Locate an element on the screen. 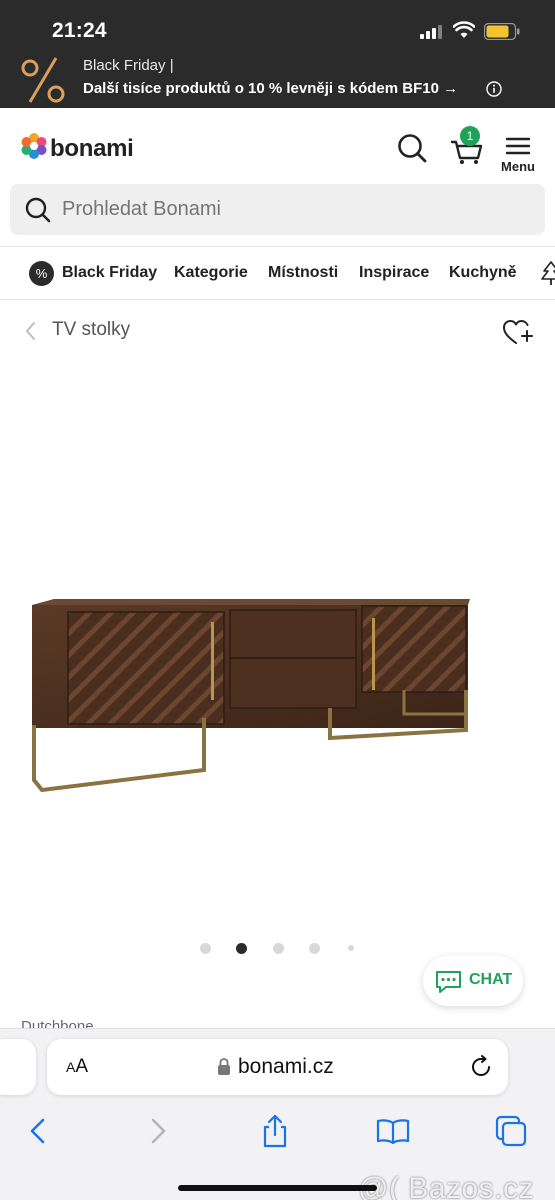 Image resolution: width=555 pixels, height=1200 pixels. back-icon is located at coordinates (38, 1131).